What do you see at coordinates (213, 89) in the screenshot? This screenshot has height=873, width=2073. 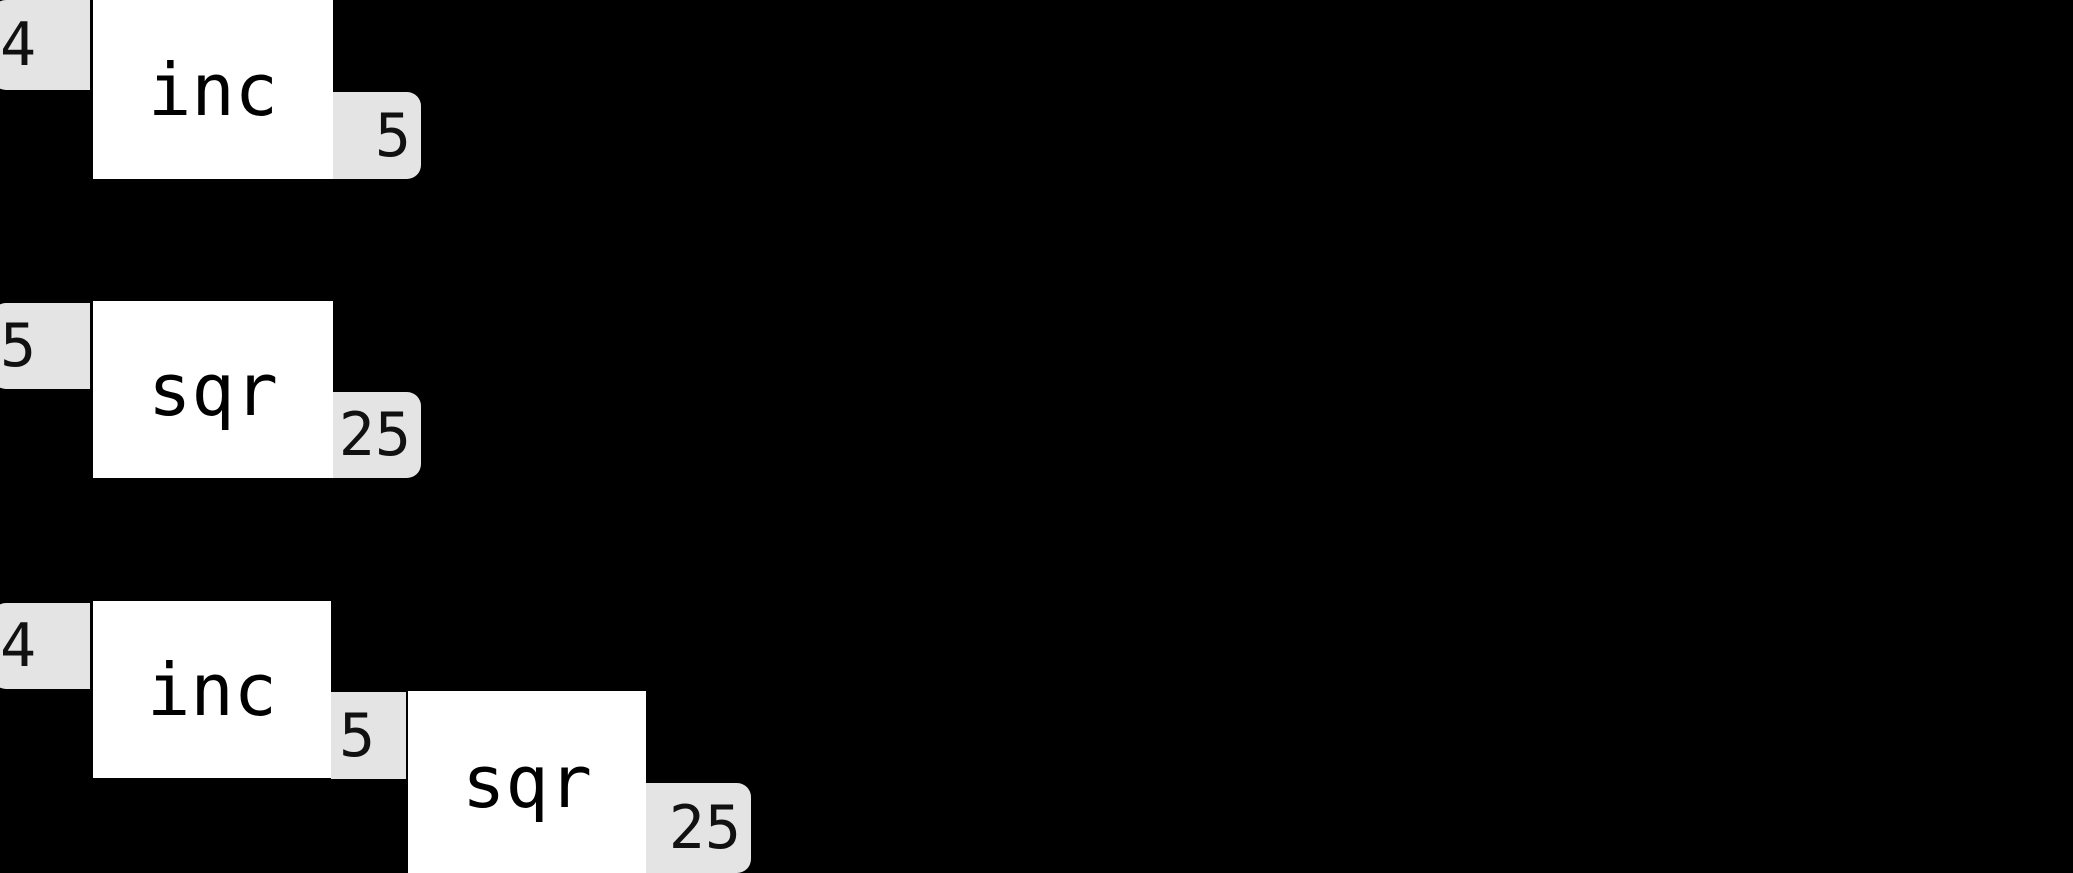 I see `function-box-inc-row1: inc` at bounding box center [213, 89].